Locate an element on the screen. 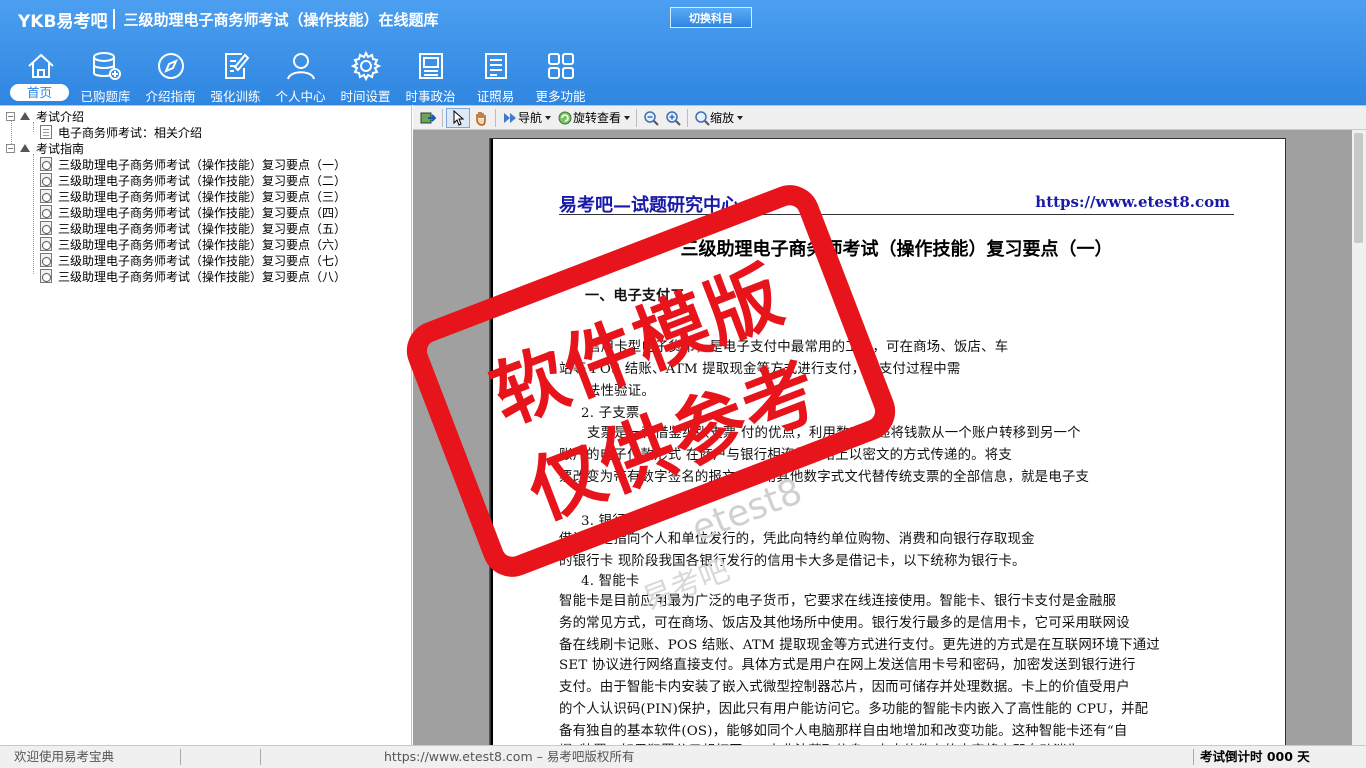 The width and height of the screenshot is (1366, 768). tree-item: 三级助理电子商务师考试（操作技能）复习要点（七） is located at coordinates (193, 260).